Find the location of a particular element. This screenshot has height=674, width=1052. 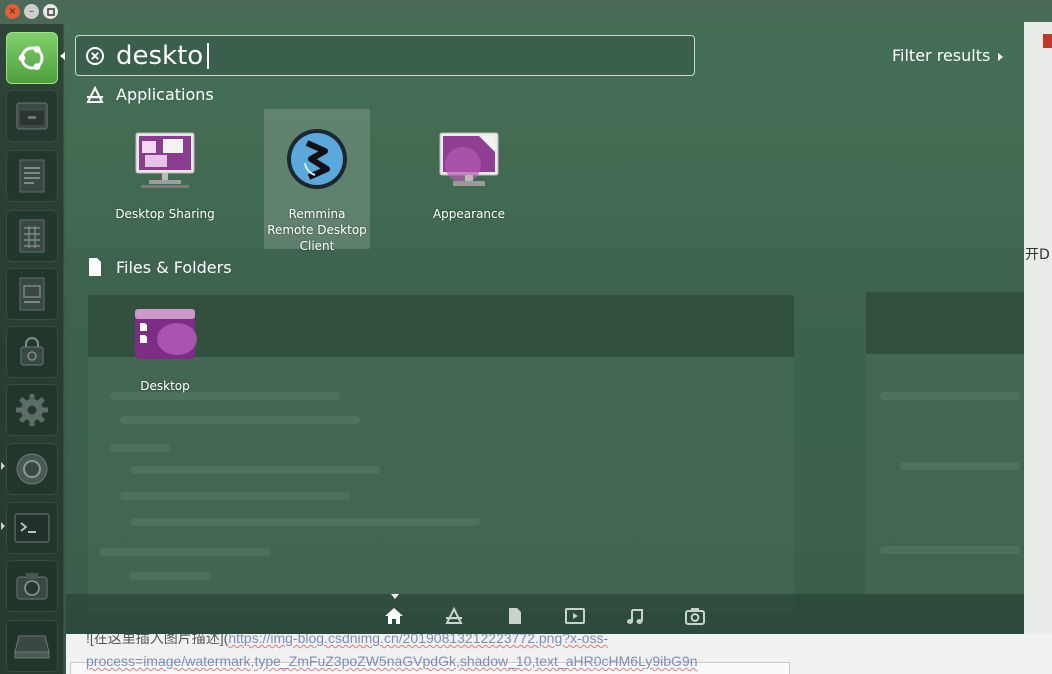

maximize-icon is located at coordinates (50, 11).